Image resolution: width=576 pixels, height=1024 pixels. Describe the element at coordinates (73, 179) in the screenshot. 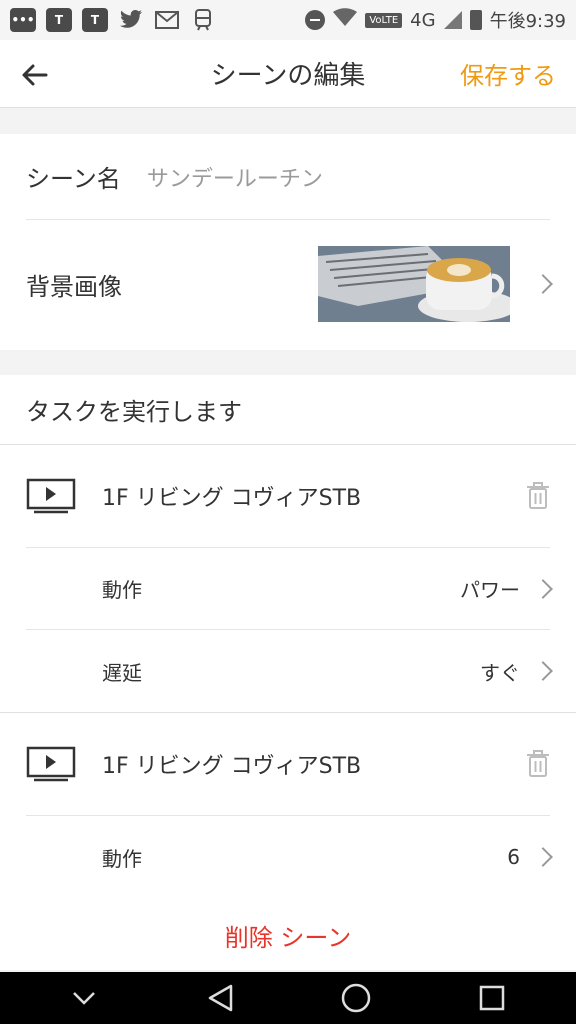

I see `scene-name-label: シーン名` at that location.